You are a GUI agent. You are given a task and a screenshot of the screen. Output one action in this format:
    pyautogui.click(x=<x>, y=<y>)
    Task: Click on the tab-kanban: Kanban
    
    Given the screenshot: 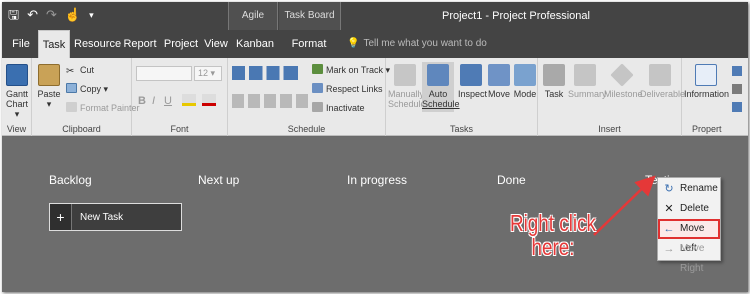 What is the action you would take?
    pyautogui.click(x=255, y=44)
    